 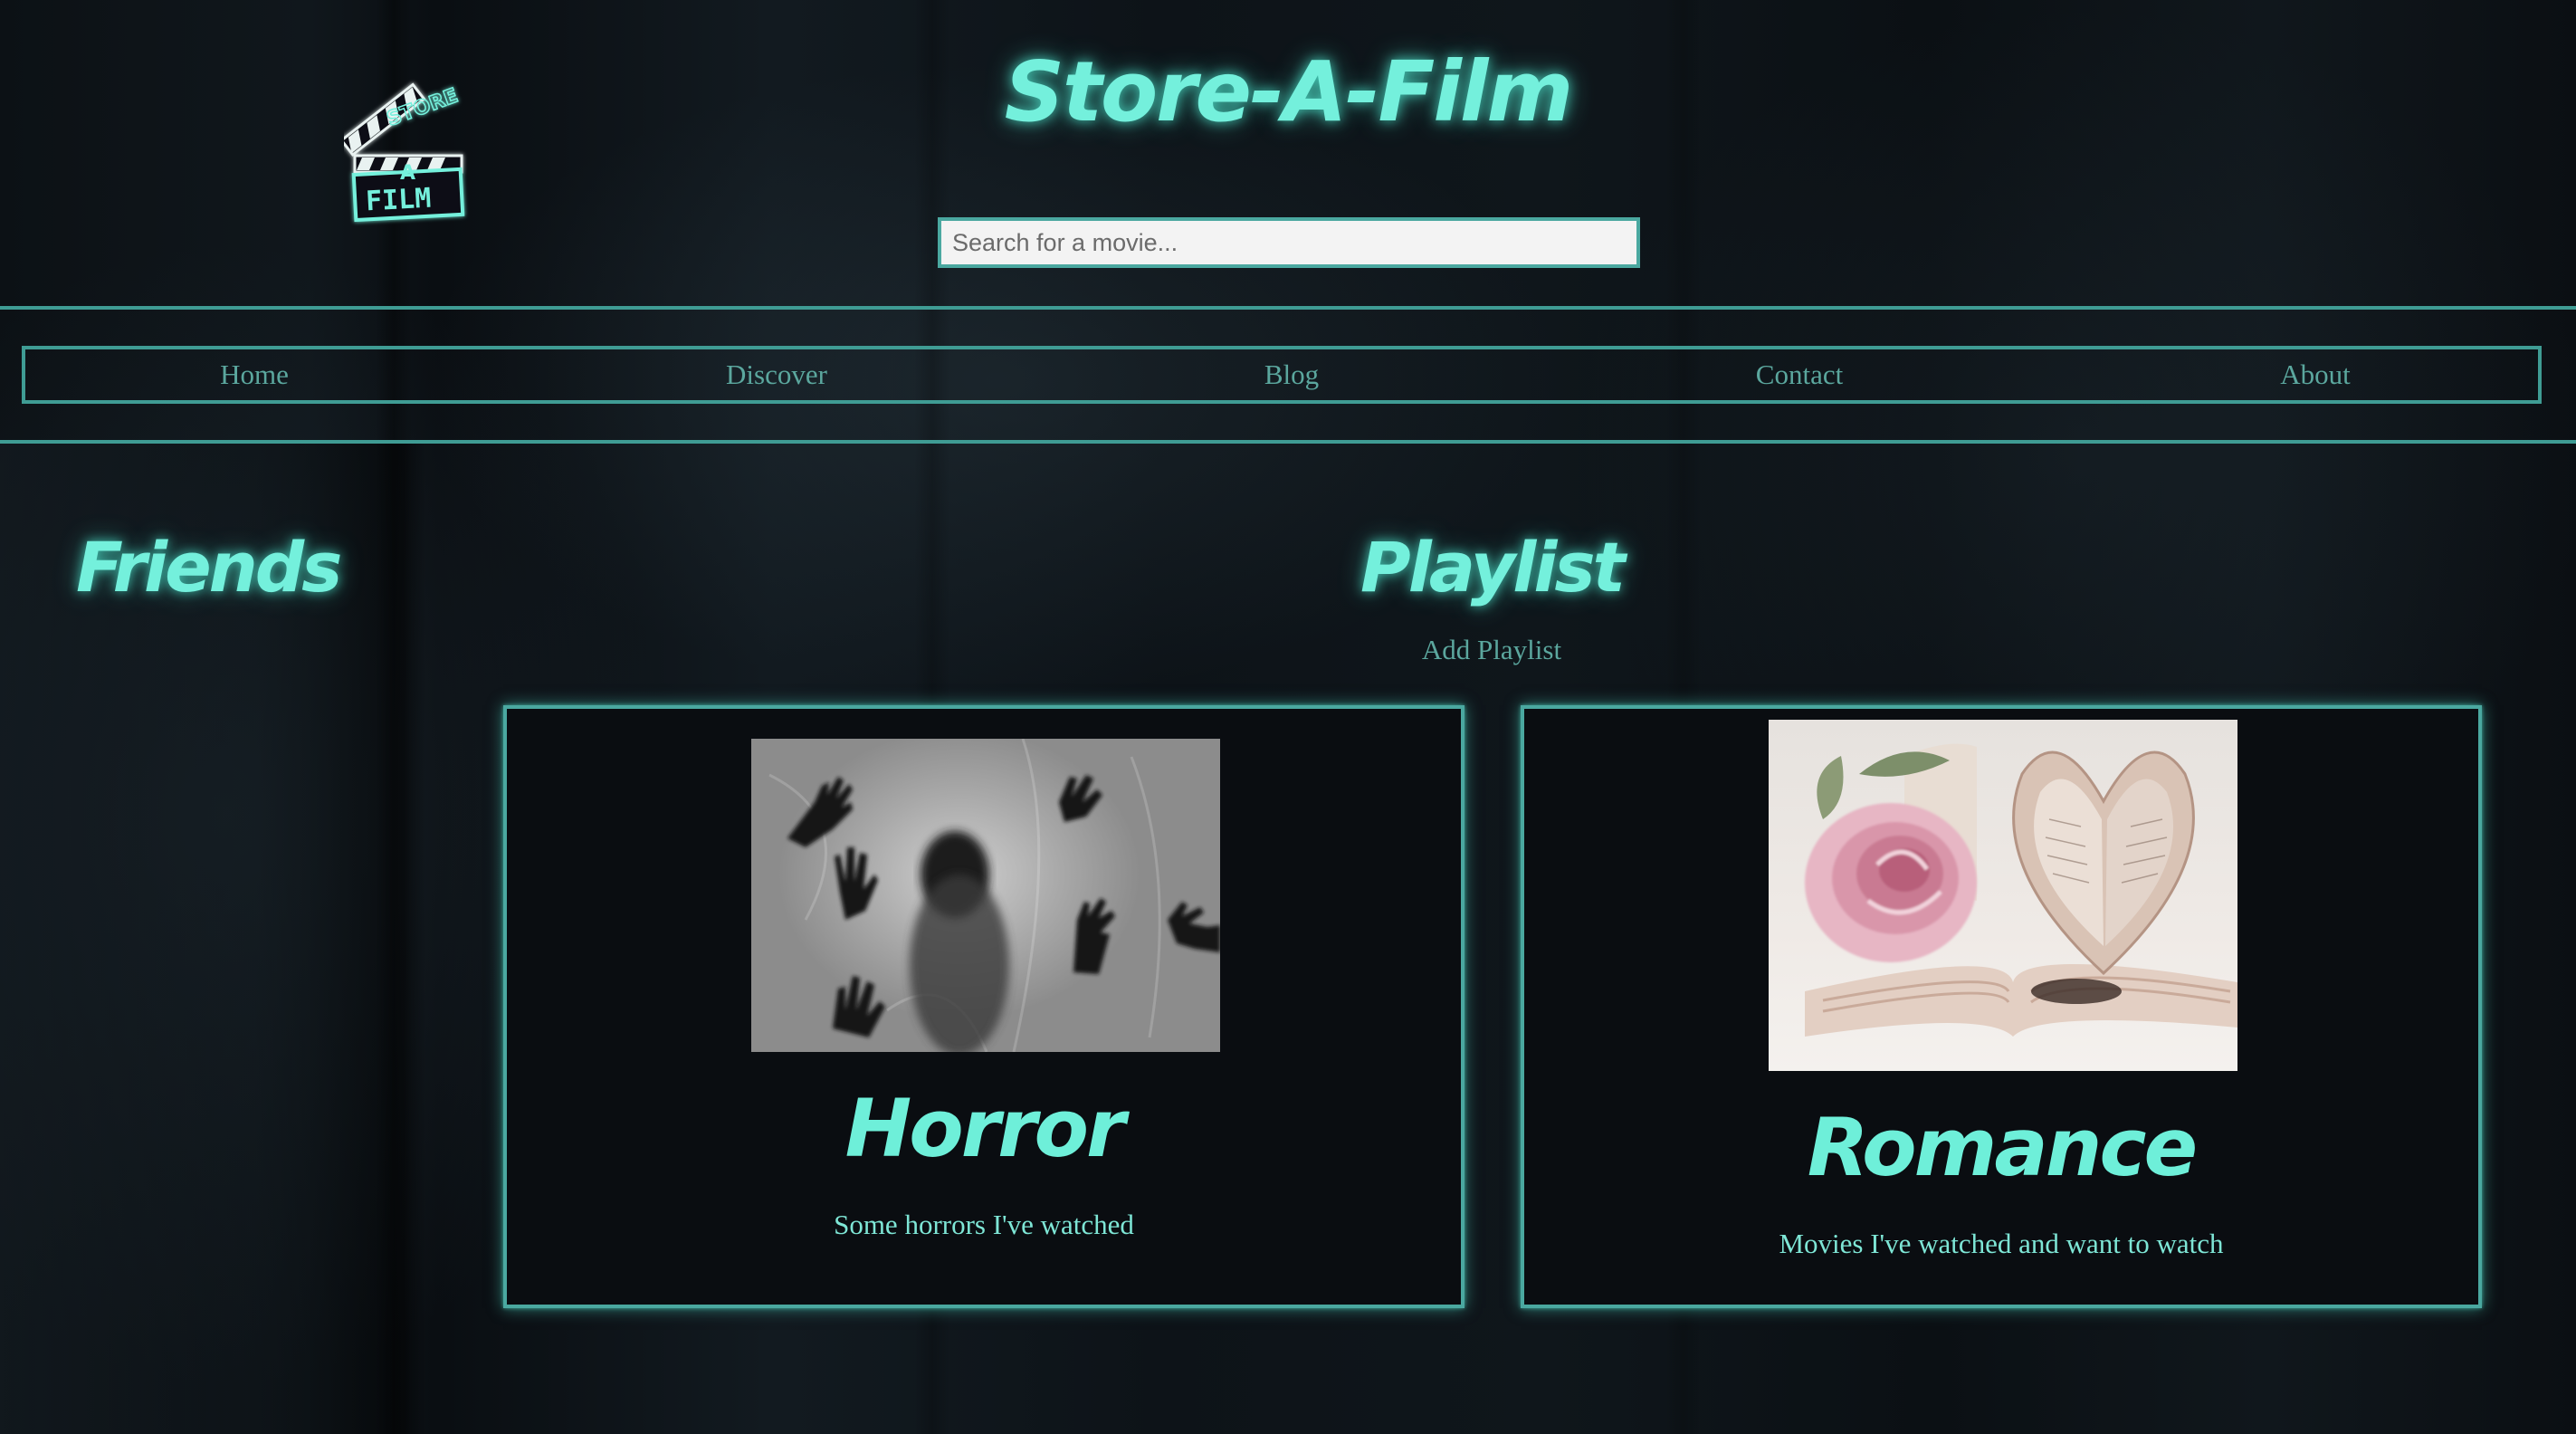 I want to click on shadow-hands-image, so click(x=994, y=895).